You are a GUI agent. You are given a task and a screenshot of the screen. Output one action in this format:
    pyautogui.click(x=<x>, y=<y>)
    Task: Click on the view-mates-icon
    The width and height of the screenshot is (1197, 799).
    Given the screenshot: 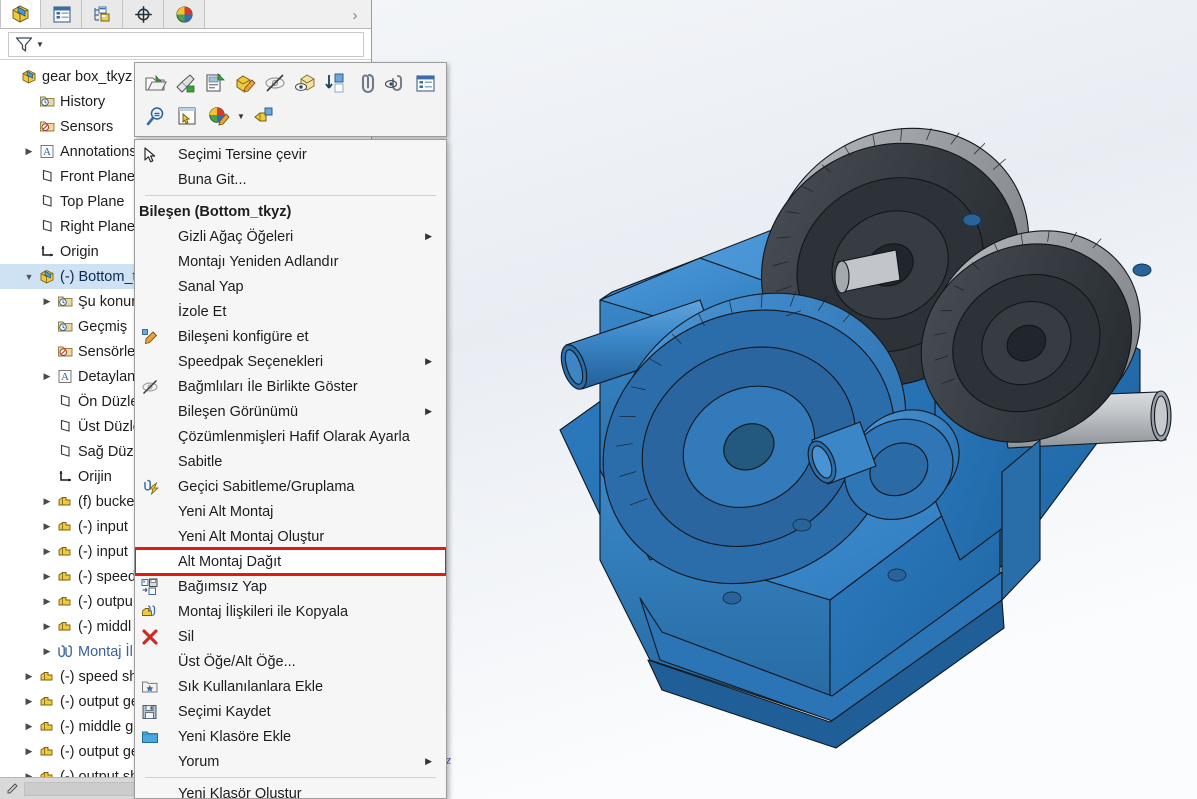 What is the action you would take?
    pyautogui.click(x=395, y=83)
    